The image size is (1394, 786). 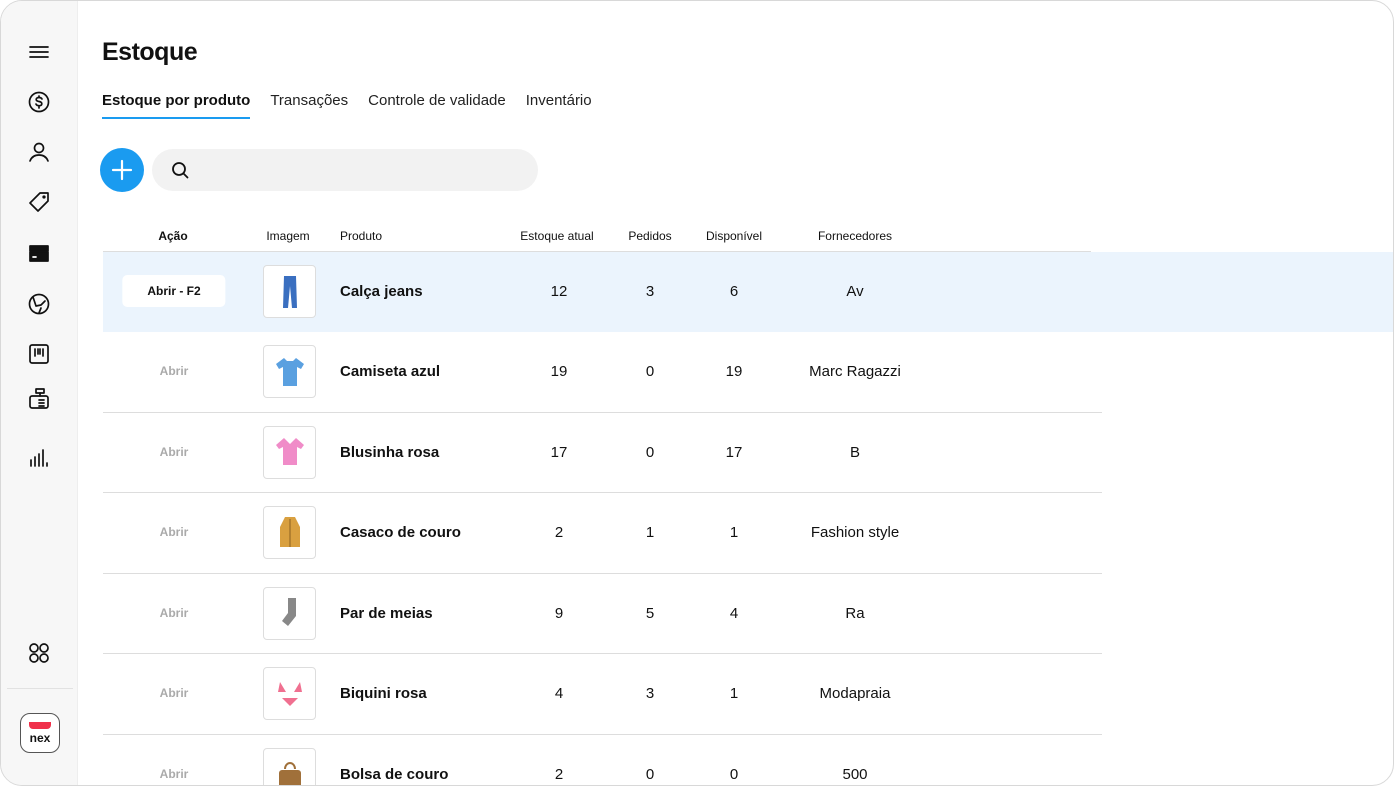 I want to click on sidebar-divider, so click(x=40, y=688).